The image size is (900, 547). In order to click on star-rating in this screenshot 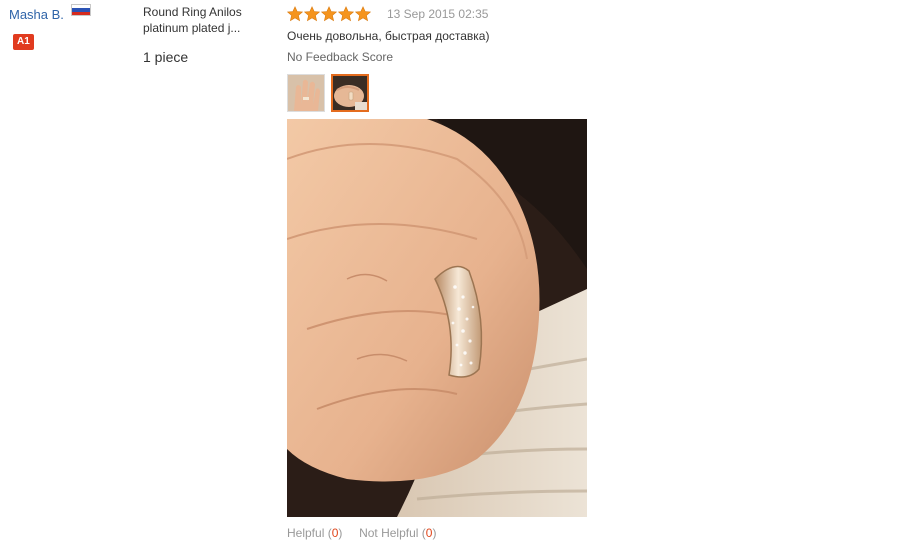, I will do `click(329, 14)`.